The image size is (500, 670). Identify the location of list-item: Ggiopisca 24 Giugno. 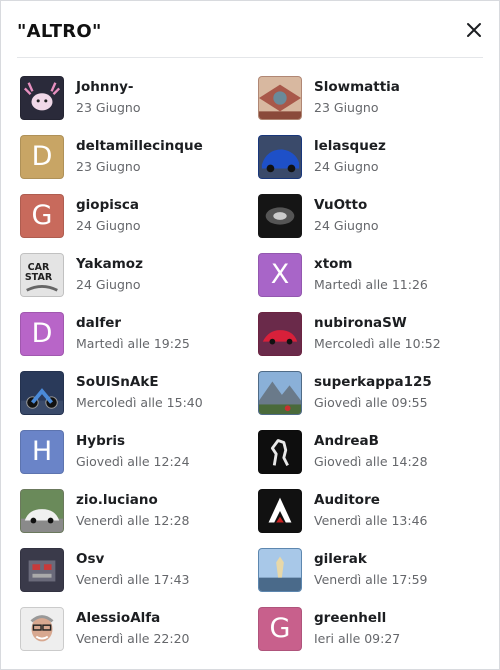
(139, 223).